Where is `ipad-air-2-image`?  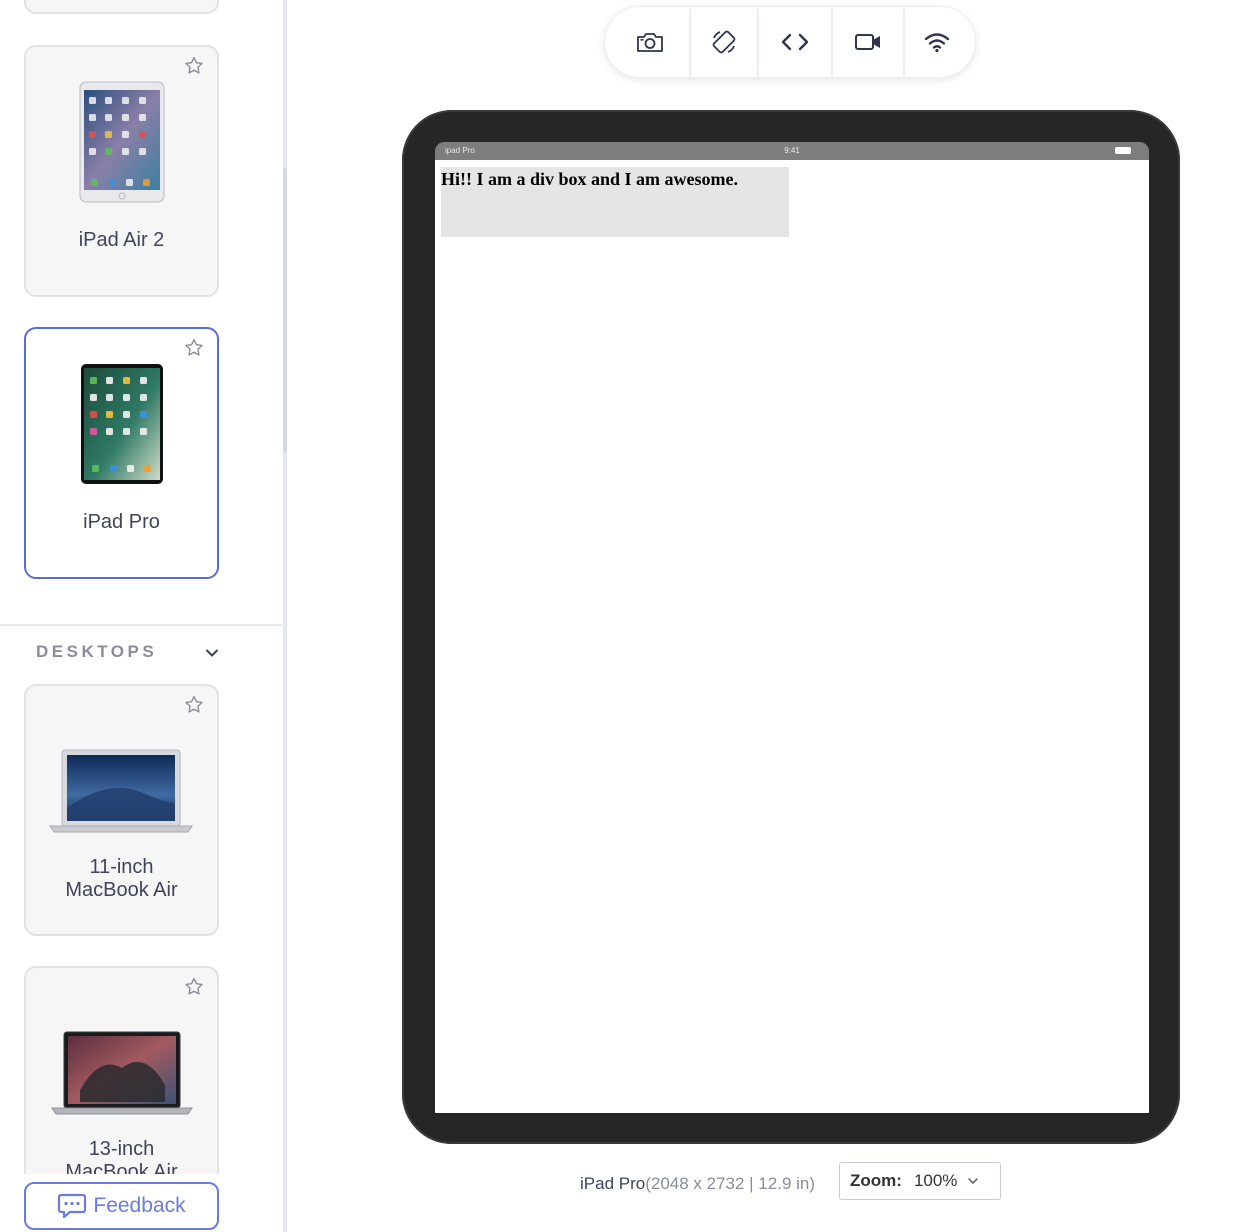 ipad-air-2-image is located at coordinates (122, 142).